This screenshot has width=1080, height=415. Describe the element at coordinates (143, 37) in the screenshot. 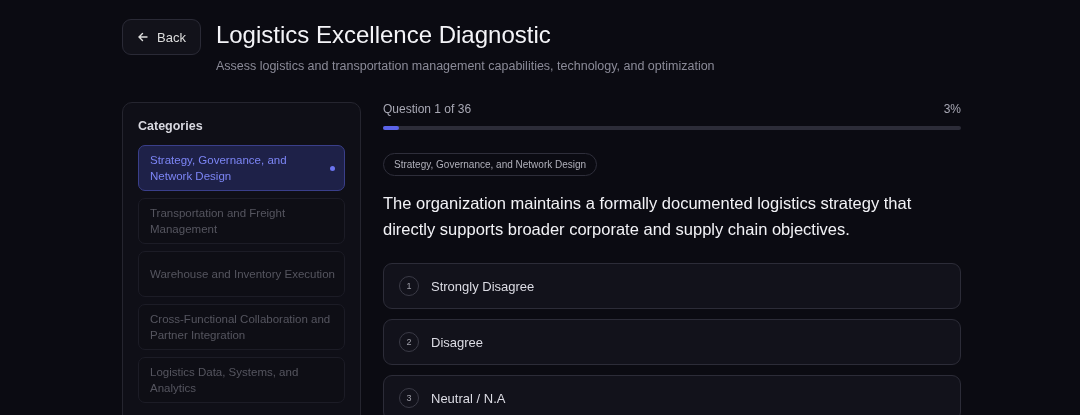

I see `arrow-left-icon` at that location.